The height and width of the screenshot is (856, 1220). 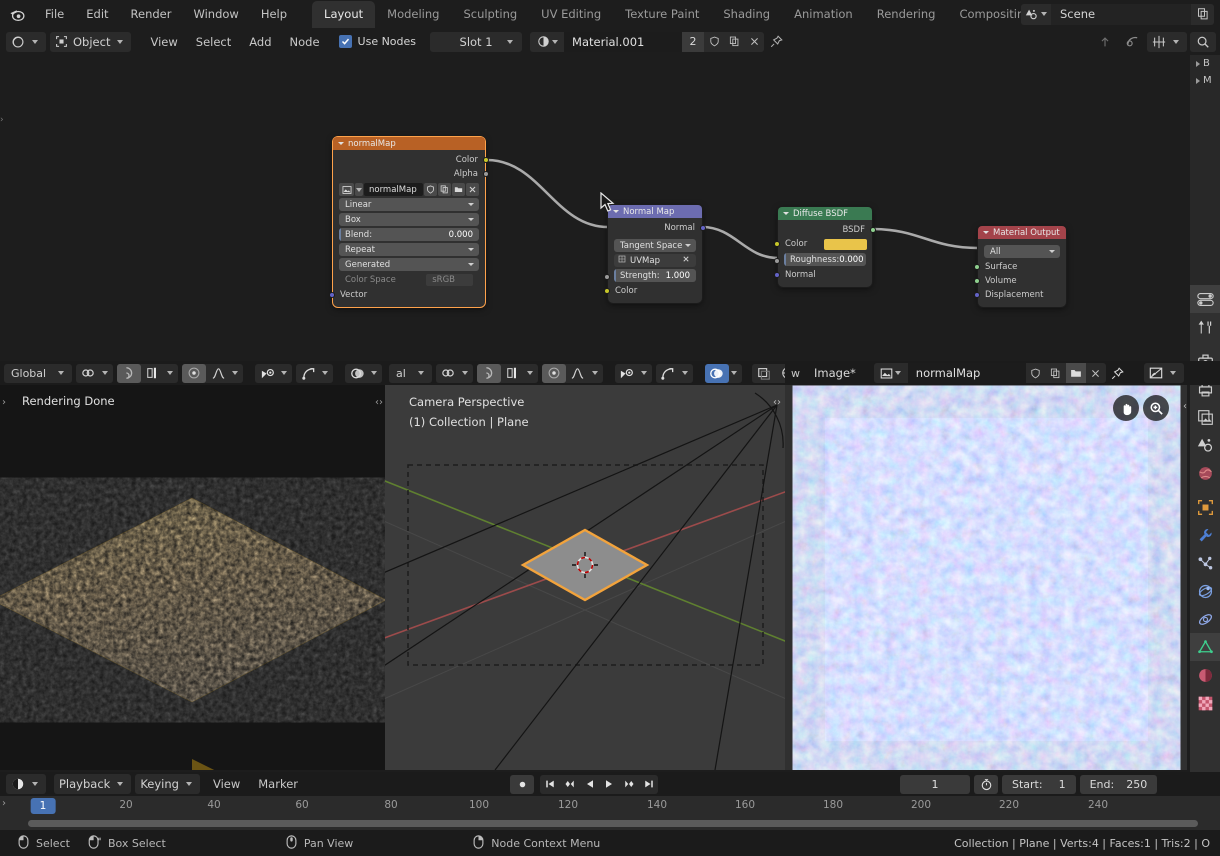 I want to click on socket-displacement-in, so click(x=977, y=295).